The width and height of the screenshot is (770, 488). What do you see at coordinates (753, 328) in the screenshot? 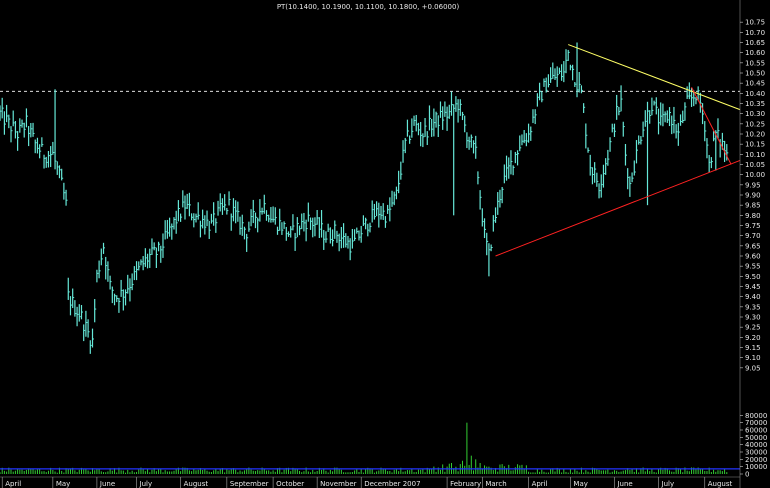
I see `y-tick-label: 9.25` at bounding box center [753, 328].